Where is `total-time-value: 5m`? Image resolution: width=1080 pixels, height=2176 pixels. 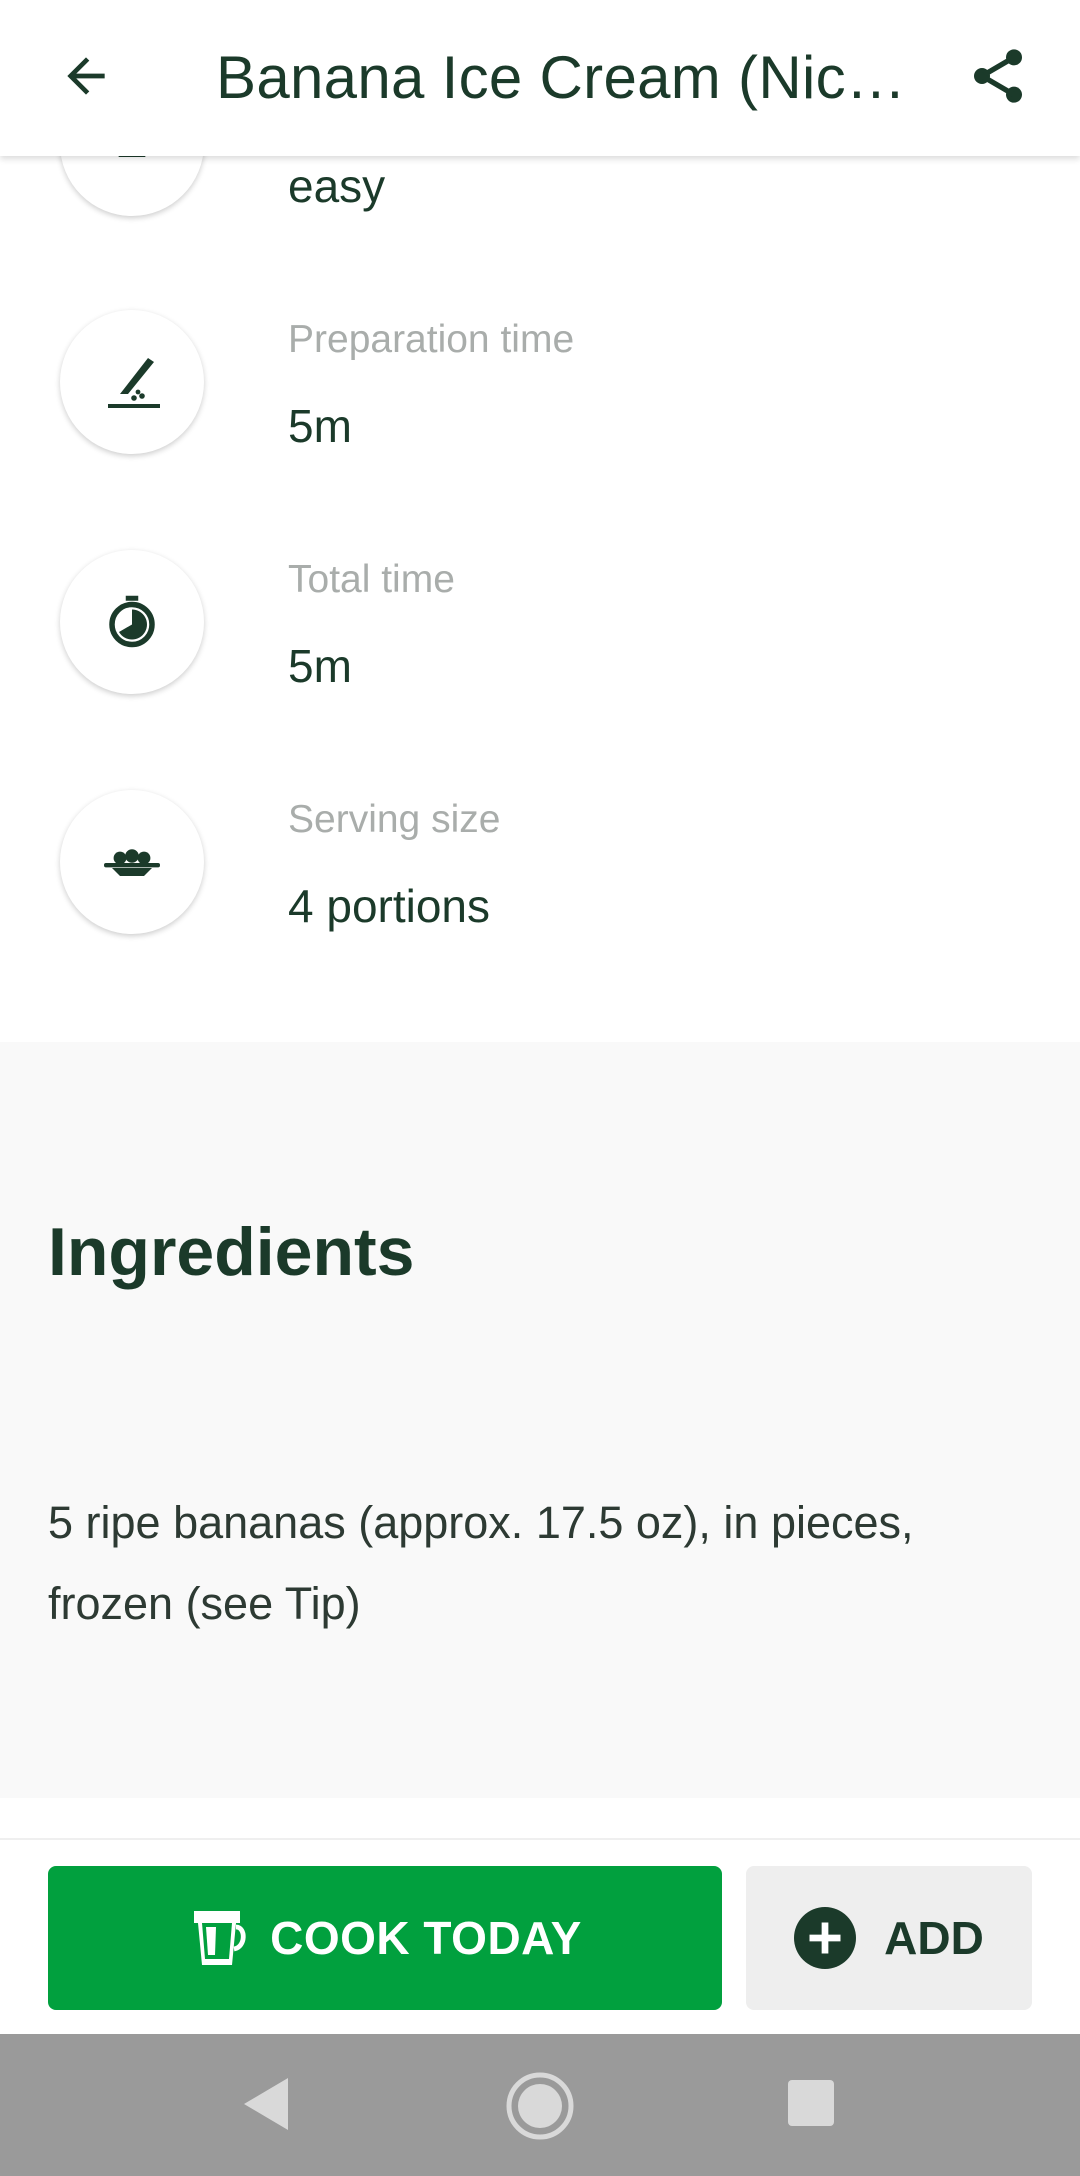 total-time-value: 5m is located at coordinates (320, 666).